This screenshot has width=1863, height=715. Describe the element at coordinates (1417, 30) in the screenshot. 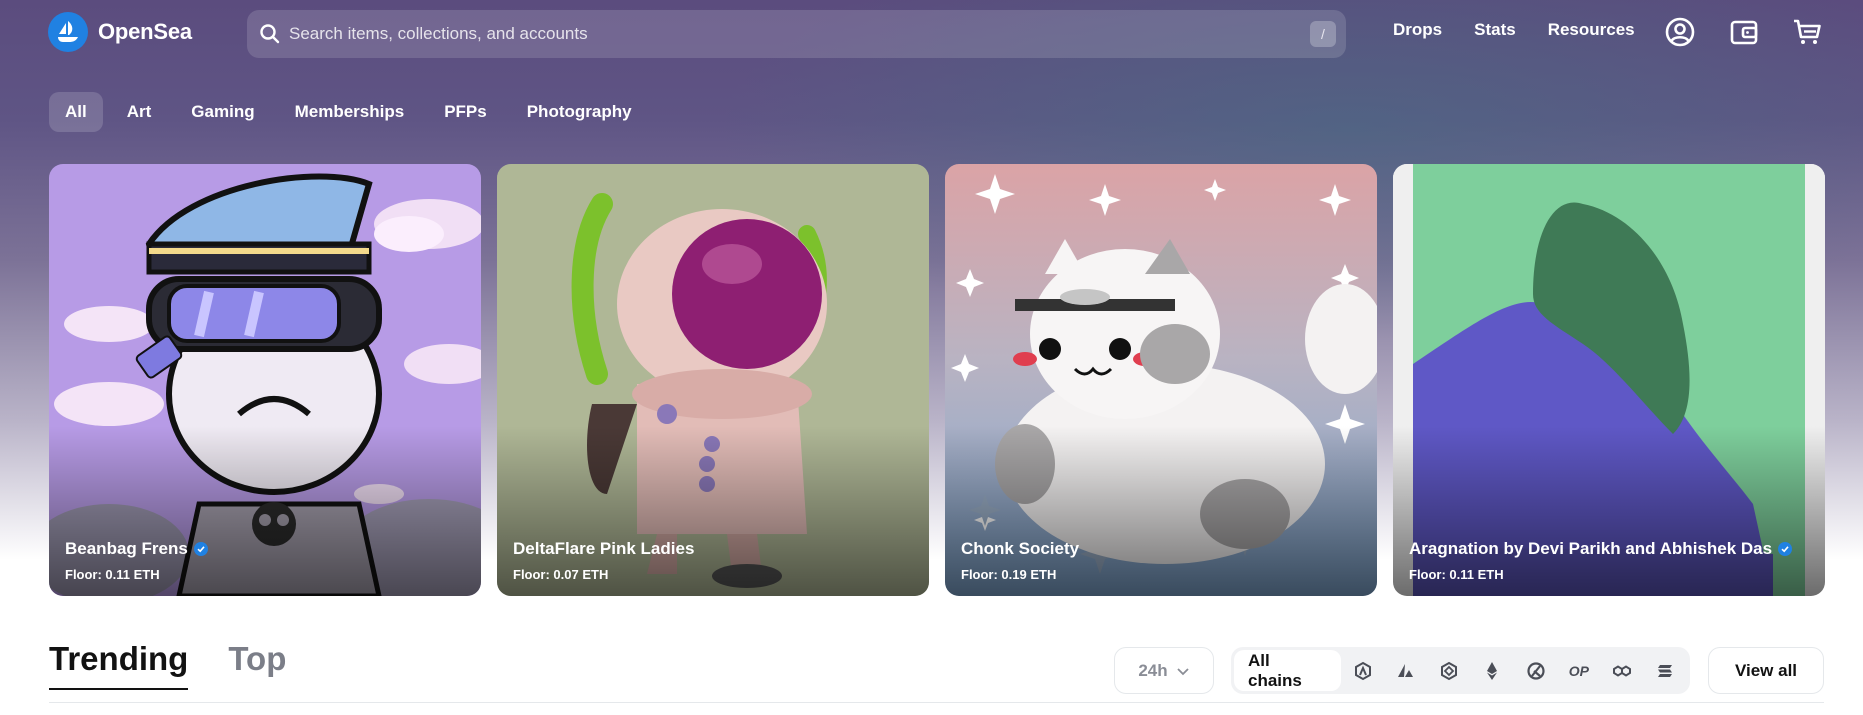

I see `nav-link-drops: Drops` at that location.